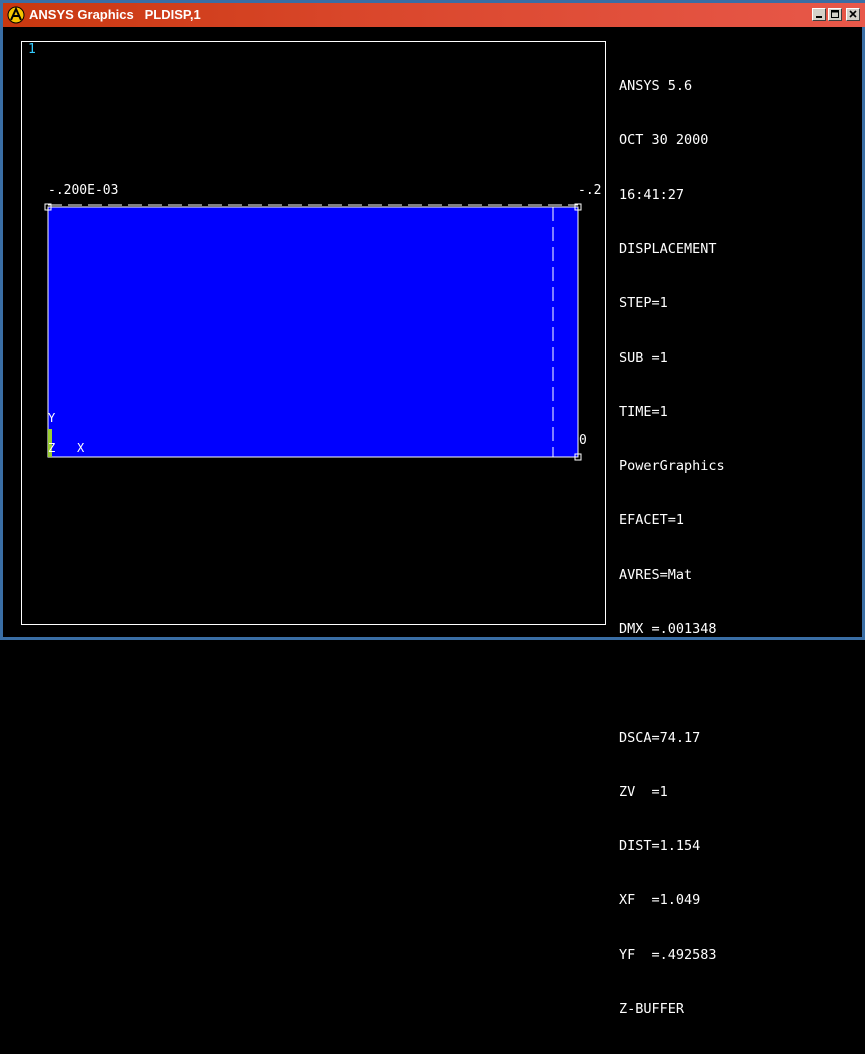  I want to click on contour-label-left: -.200E-03, so click(83, 190).